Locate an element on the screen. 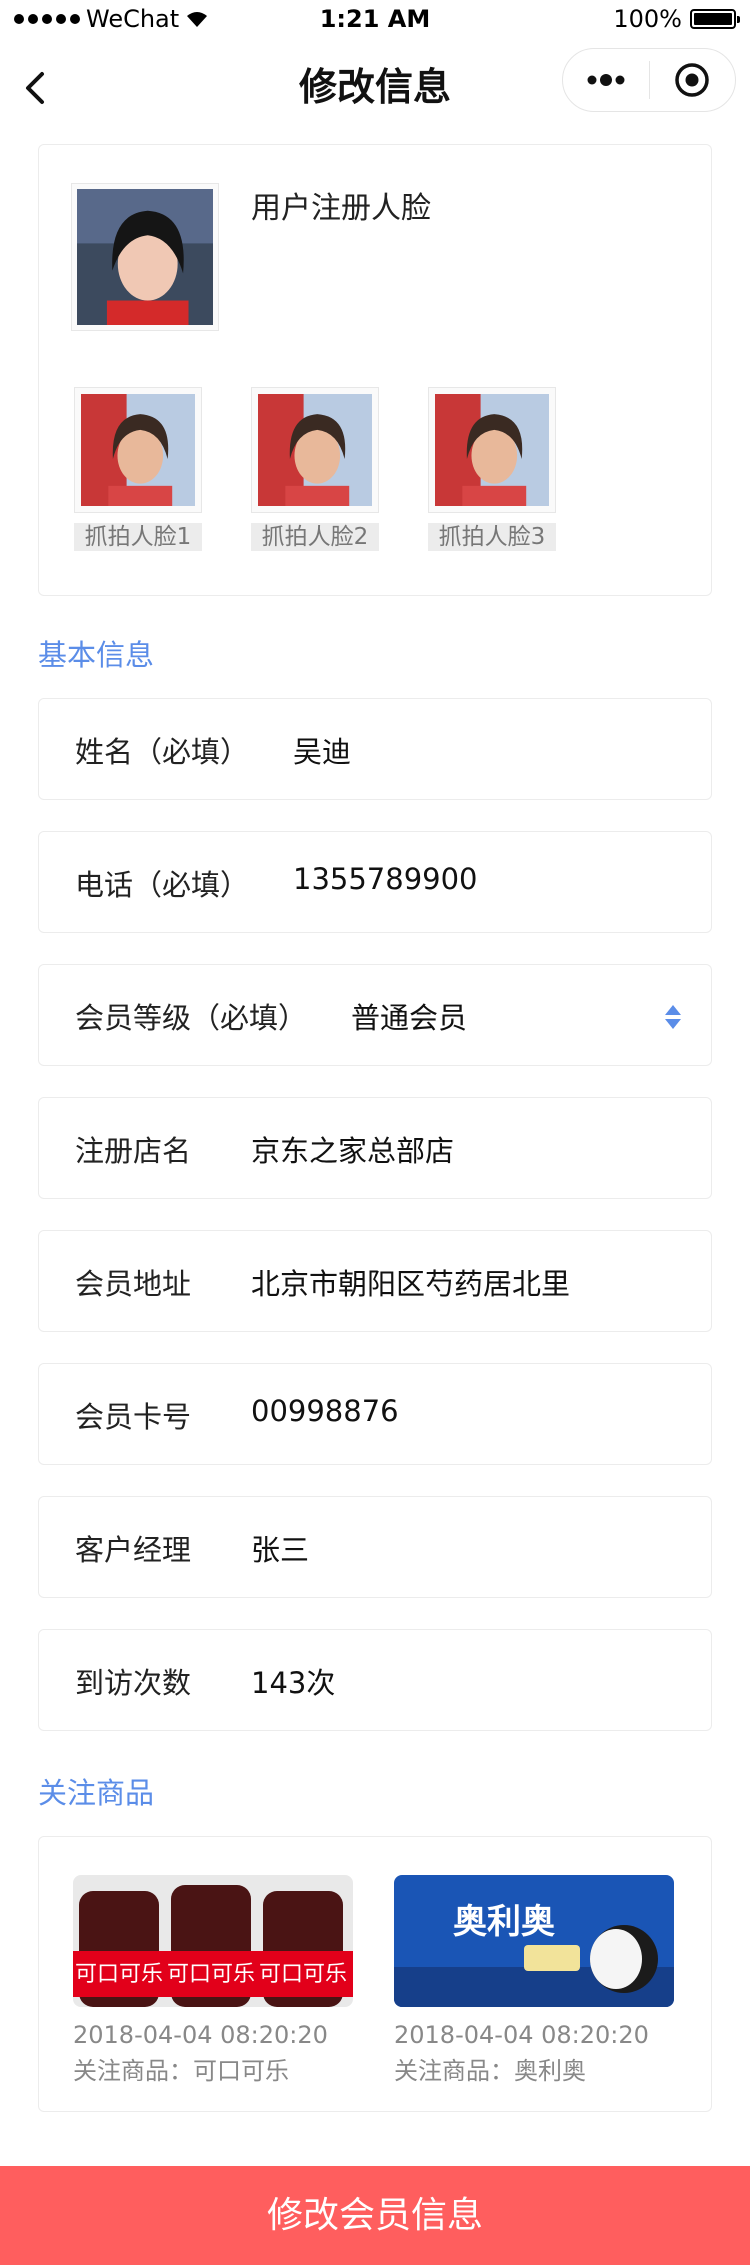  manager-field: 客户经理 张三 is located at coordinates (375, 1547).